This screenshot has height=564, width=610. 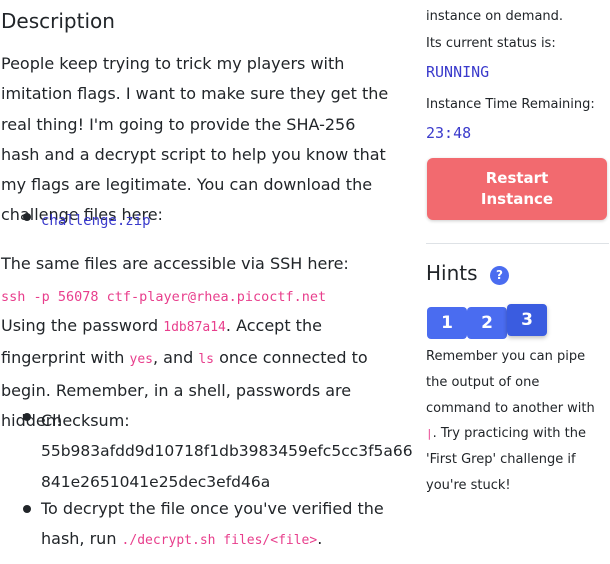 What do you see at coordinates (487, 323) in the screenshot?
I see `hint-tab-2: 2` at bounding box center [487, 323].